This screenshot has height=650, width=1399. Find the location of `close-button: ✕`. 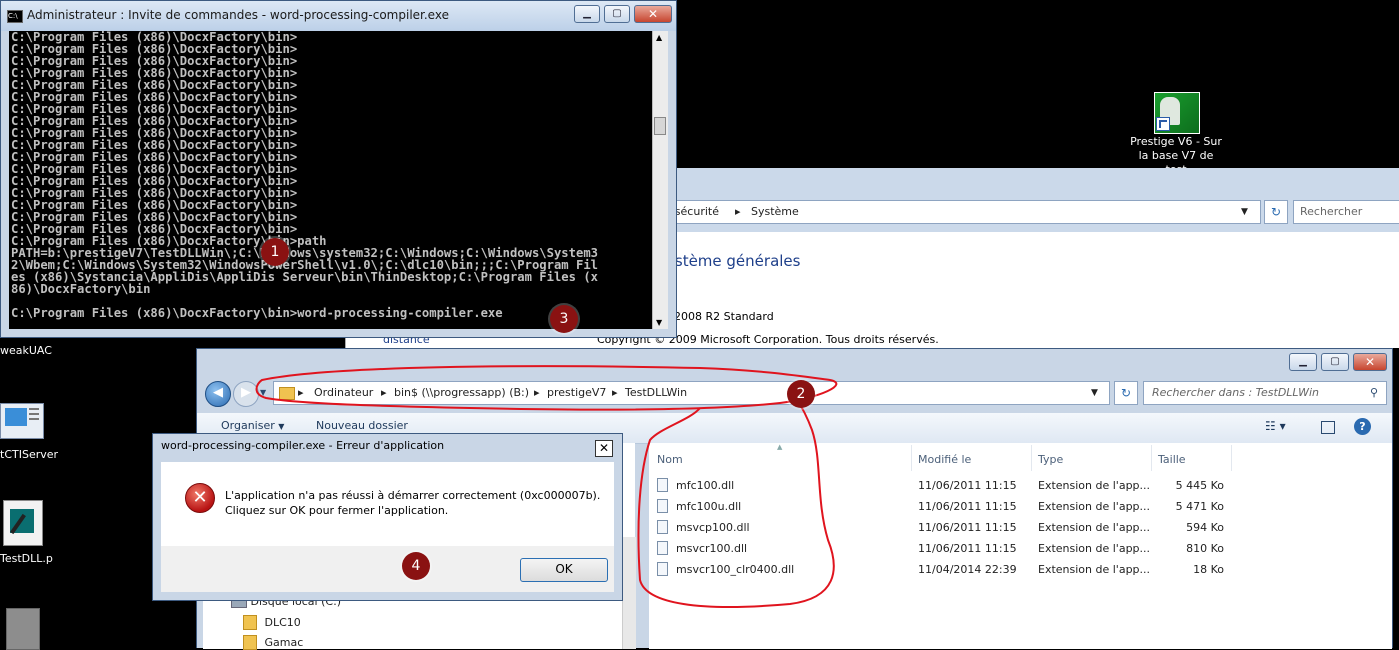

close-button: ✕ is located at coordinates (653, 14).